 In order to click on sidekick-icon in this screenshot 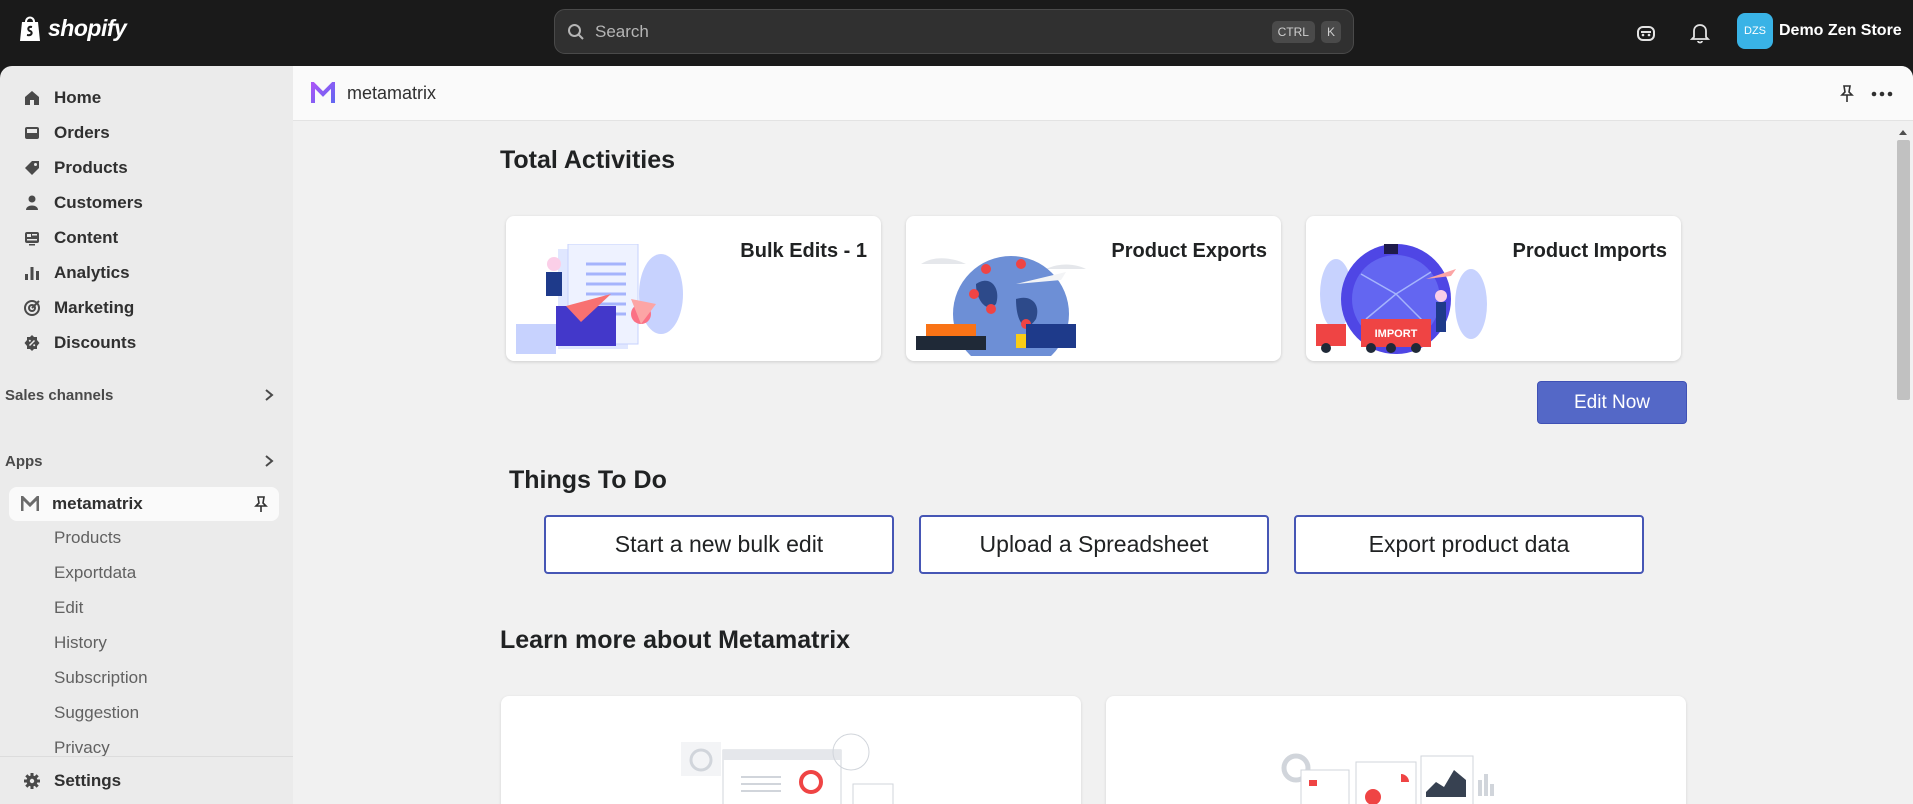, I will do `click(1646, 33)`.